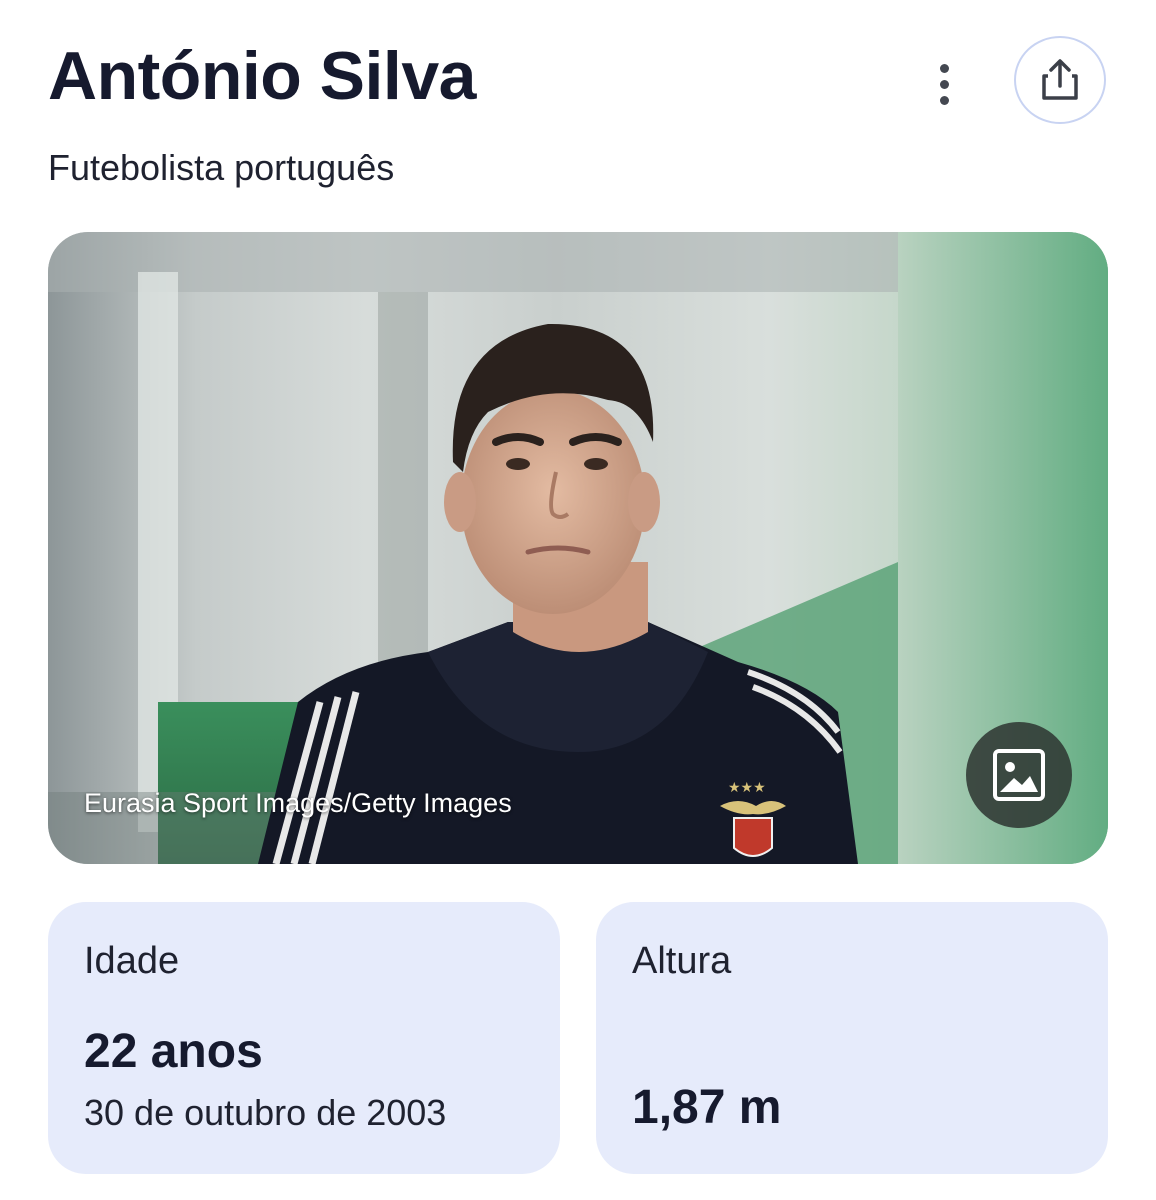 The image size is (1156, 1200). Describe the element at coordinates (265, 1112) in the screenshot. I see `birth-date: 30 de outubro de 2003` at that location.